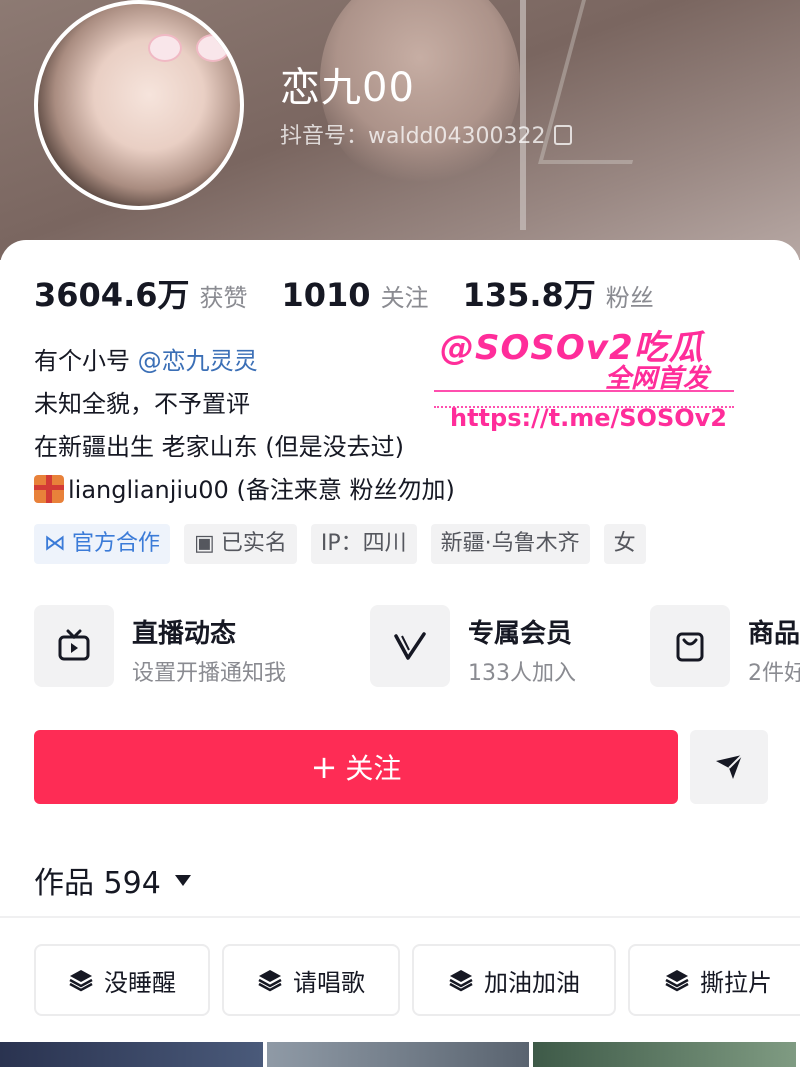 The height and width of the screenshot is (1067, 800). What do you see at coordinates (532, 982) in the screenshot?
I see `collection-label: 加油加油` at bounding box center [532, 982].